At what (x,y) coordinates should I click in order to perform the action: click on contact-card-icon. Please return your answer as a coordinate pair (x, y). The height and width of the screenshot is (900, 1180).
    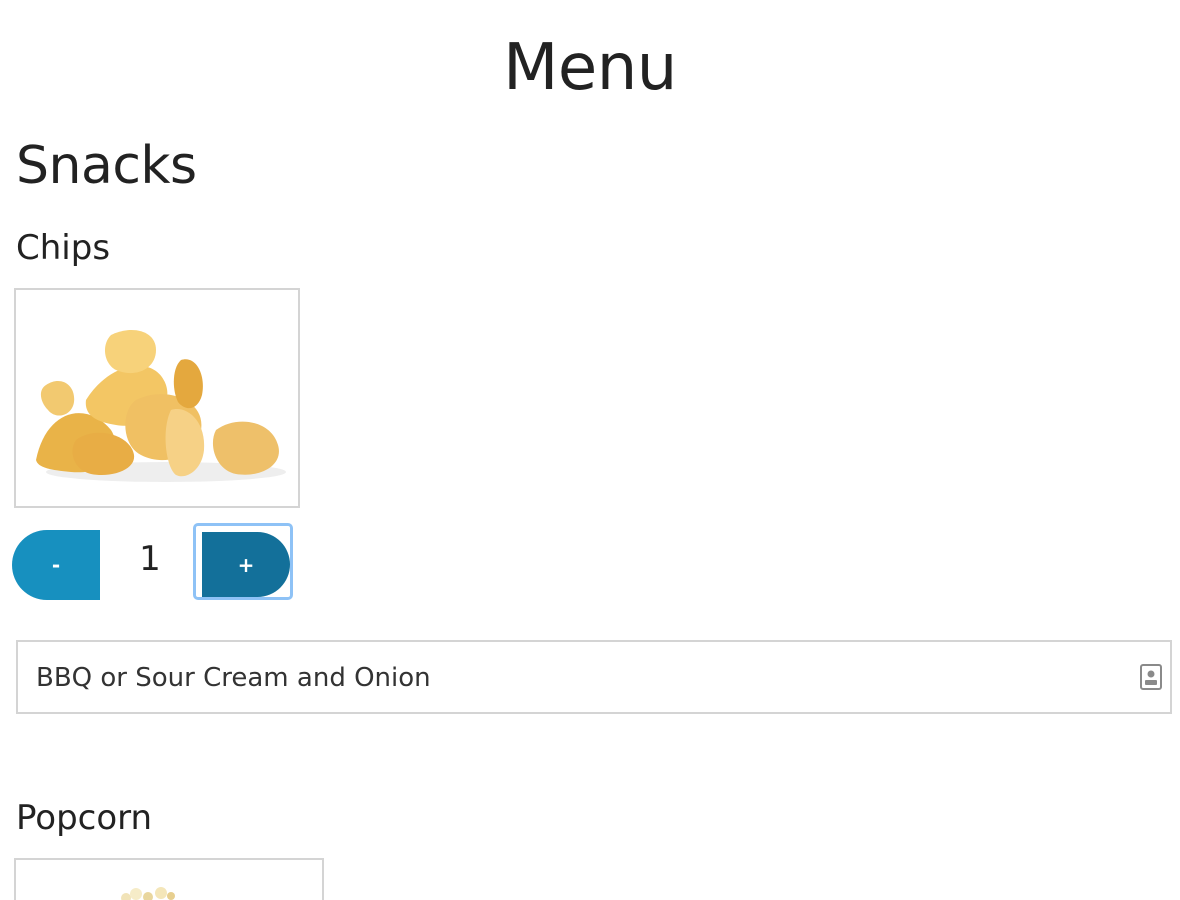
    Looking at the image, I should click on (1151, 677).